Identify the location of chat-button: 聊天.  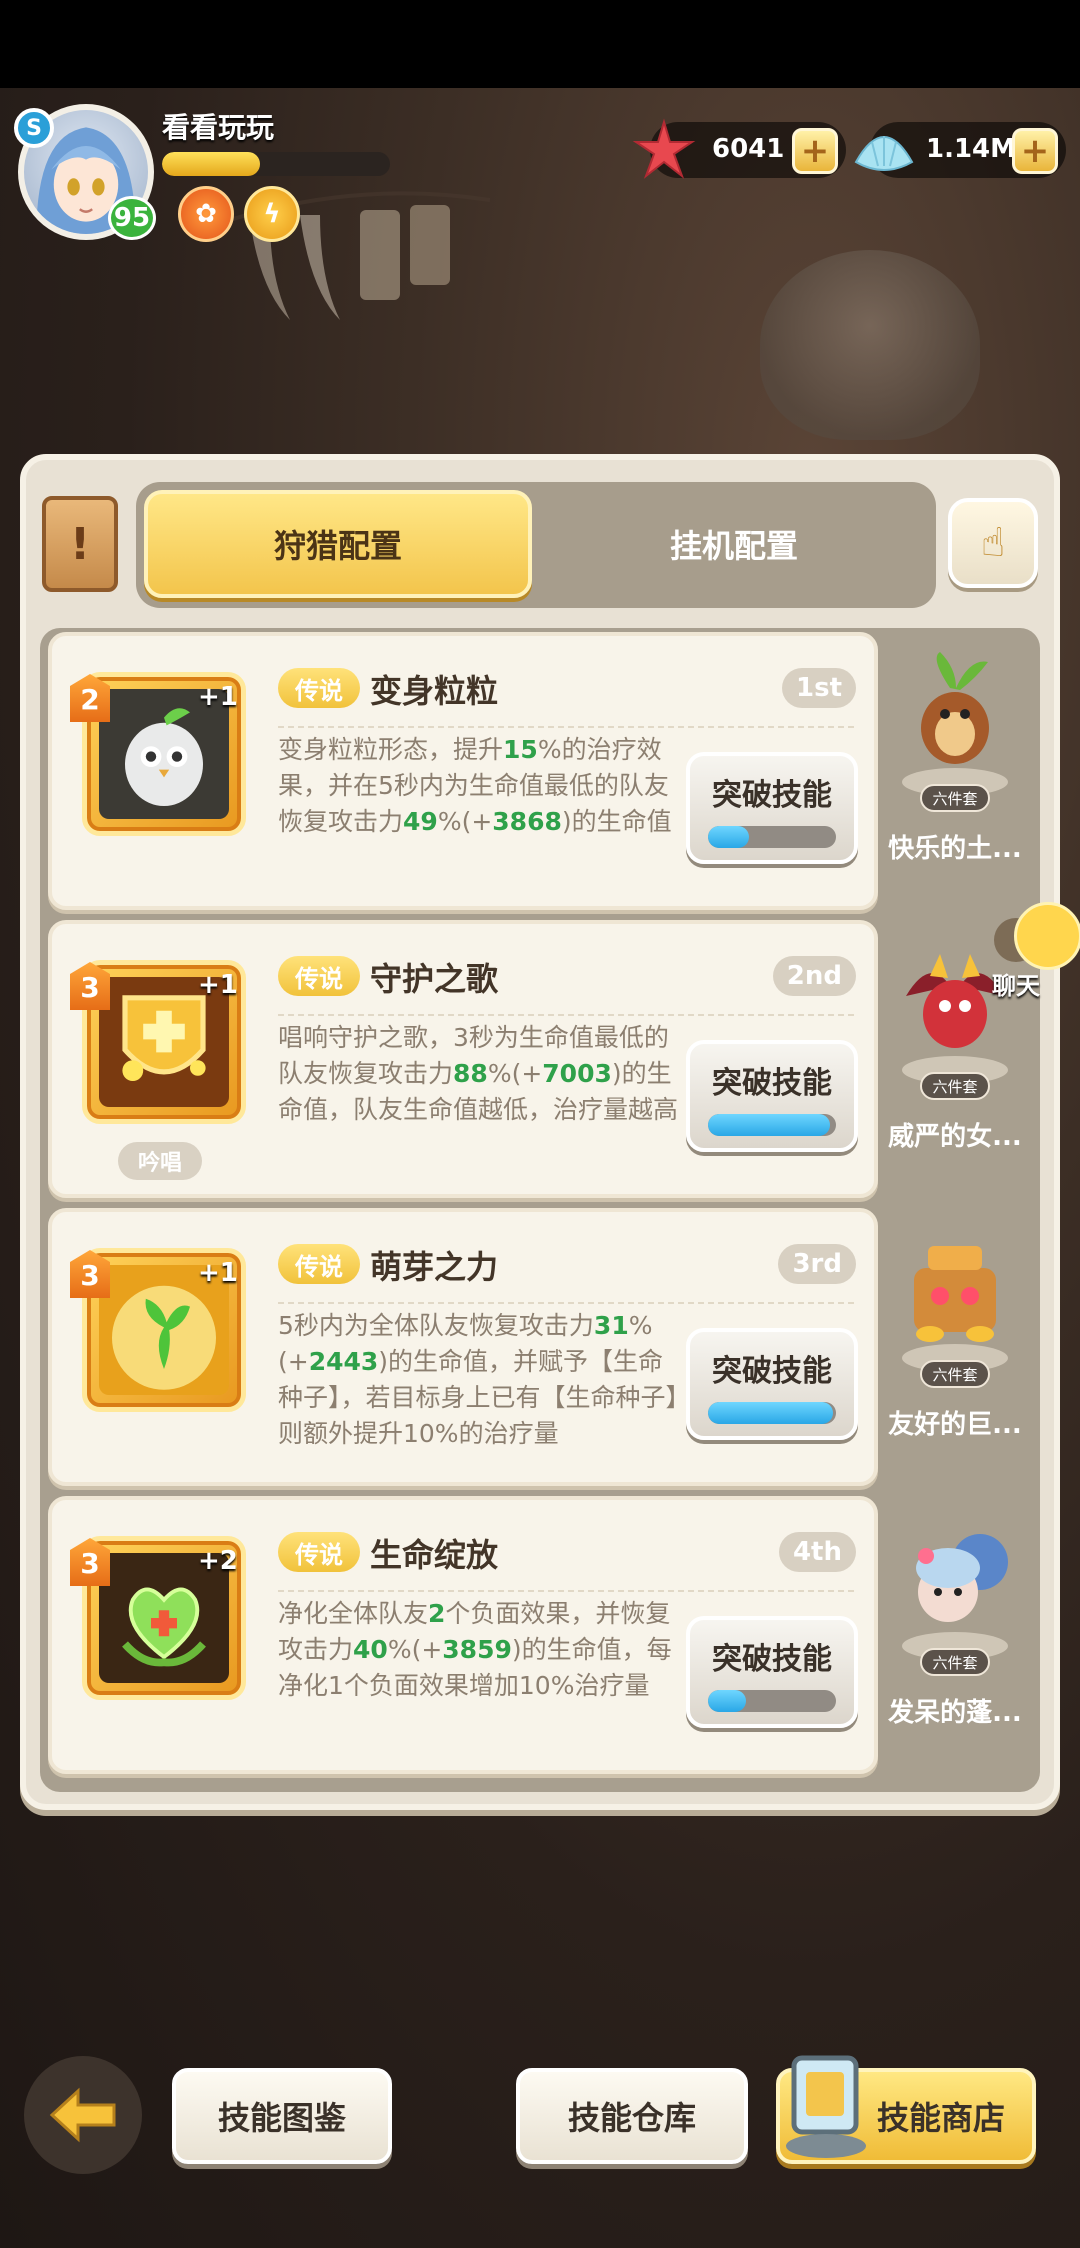
(1032, 950).